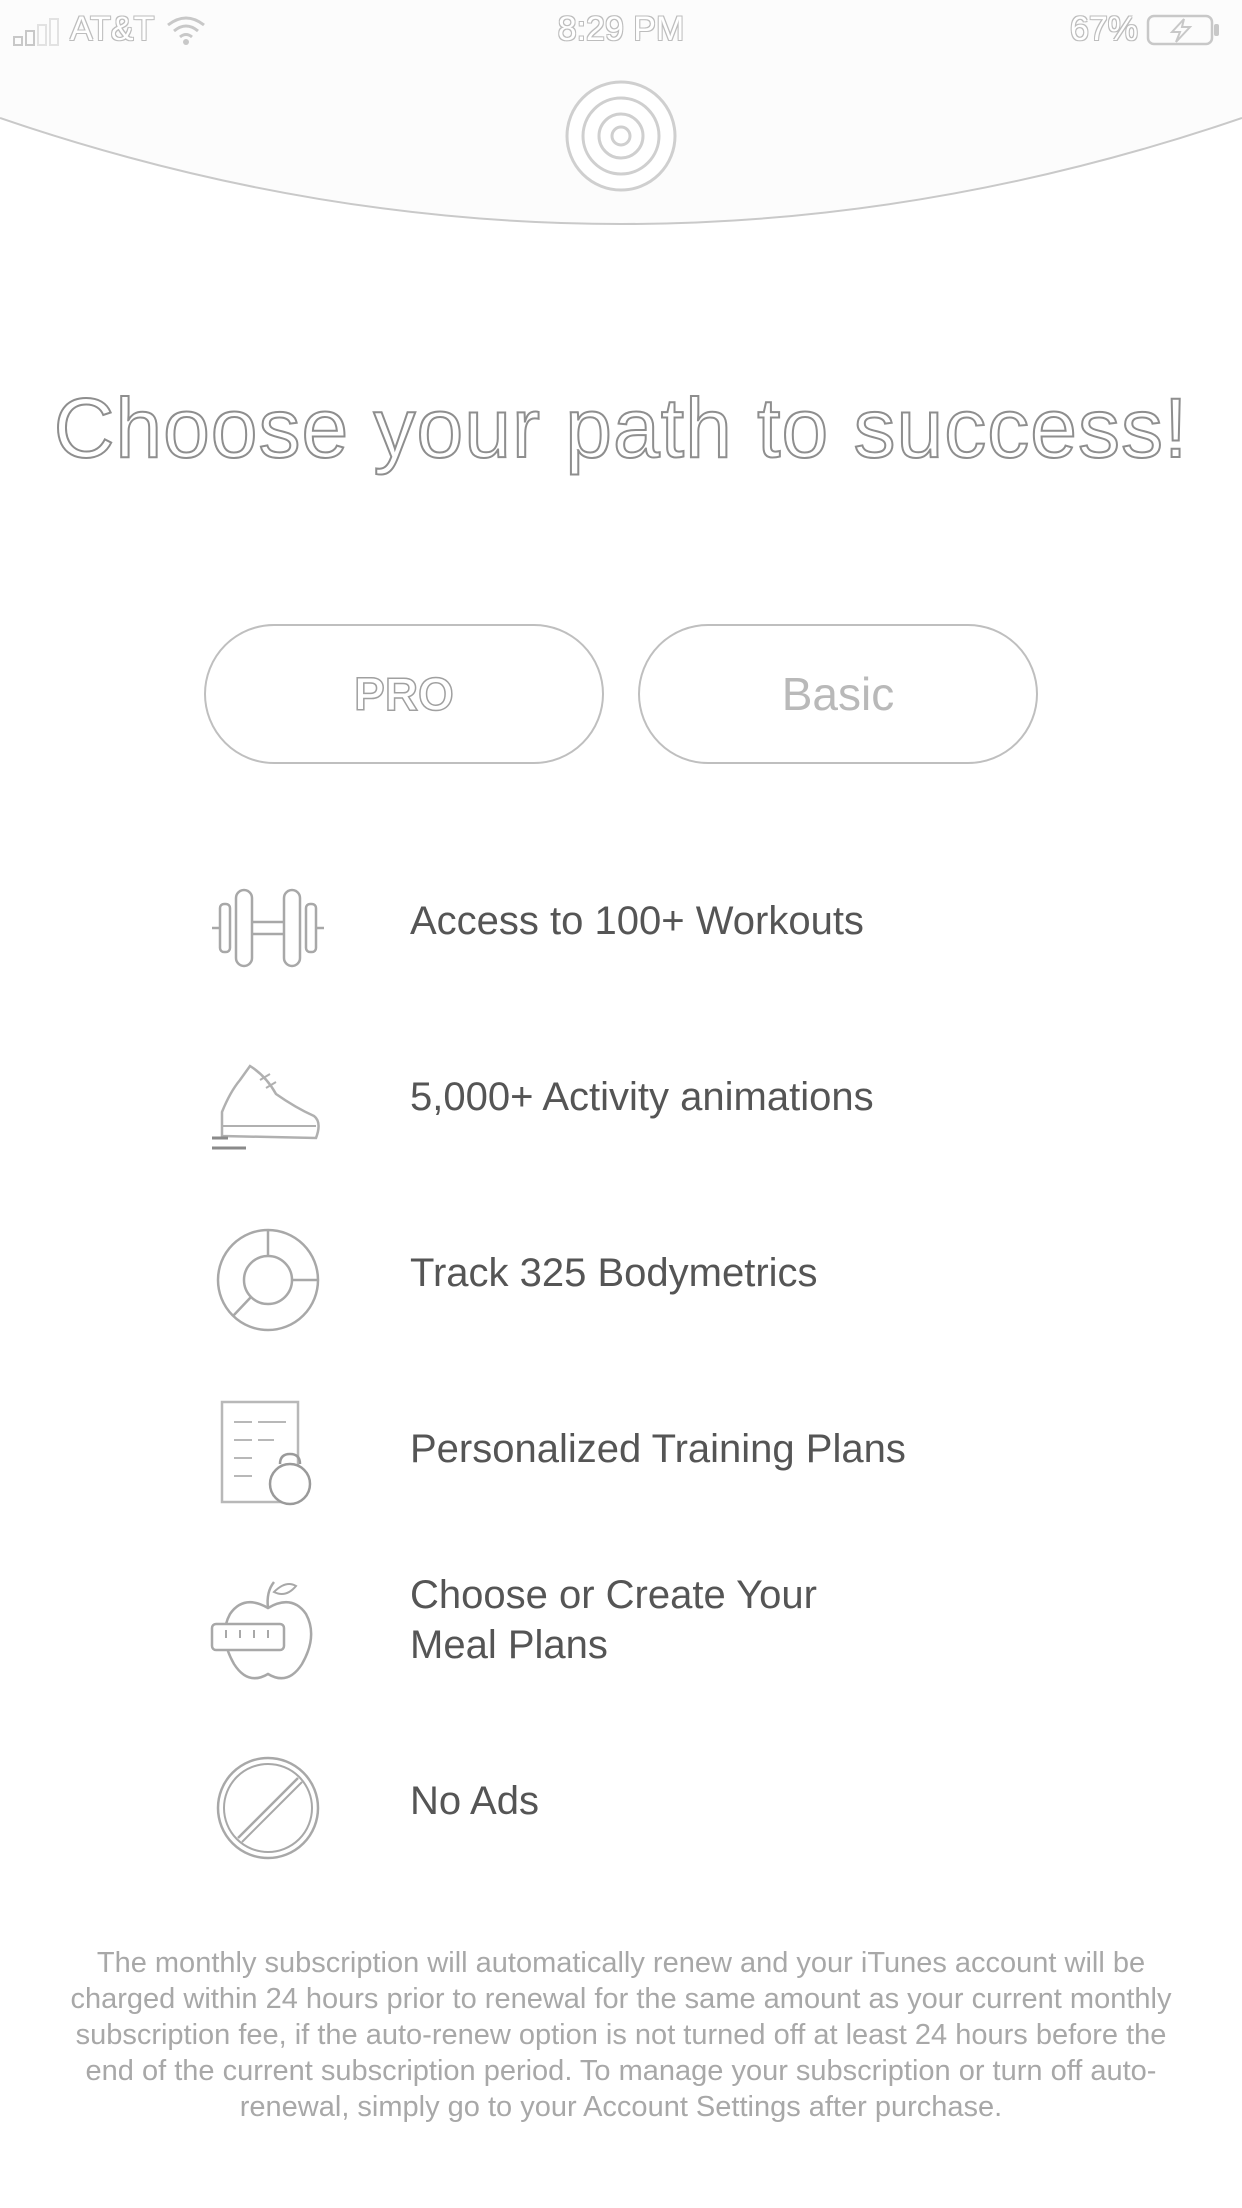 Image resolution: width=1242 pixels, height=2208 pixels. Describe the element at coordinates (474, 1801) in the screenshot. I see `feature-label: No Ads` at that location.